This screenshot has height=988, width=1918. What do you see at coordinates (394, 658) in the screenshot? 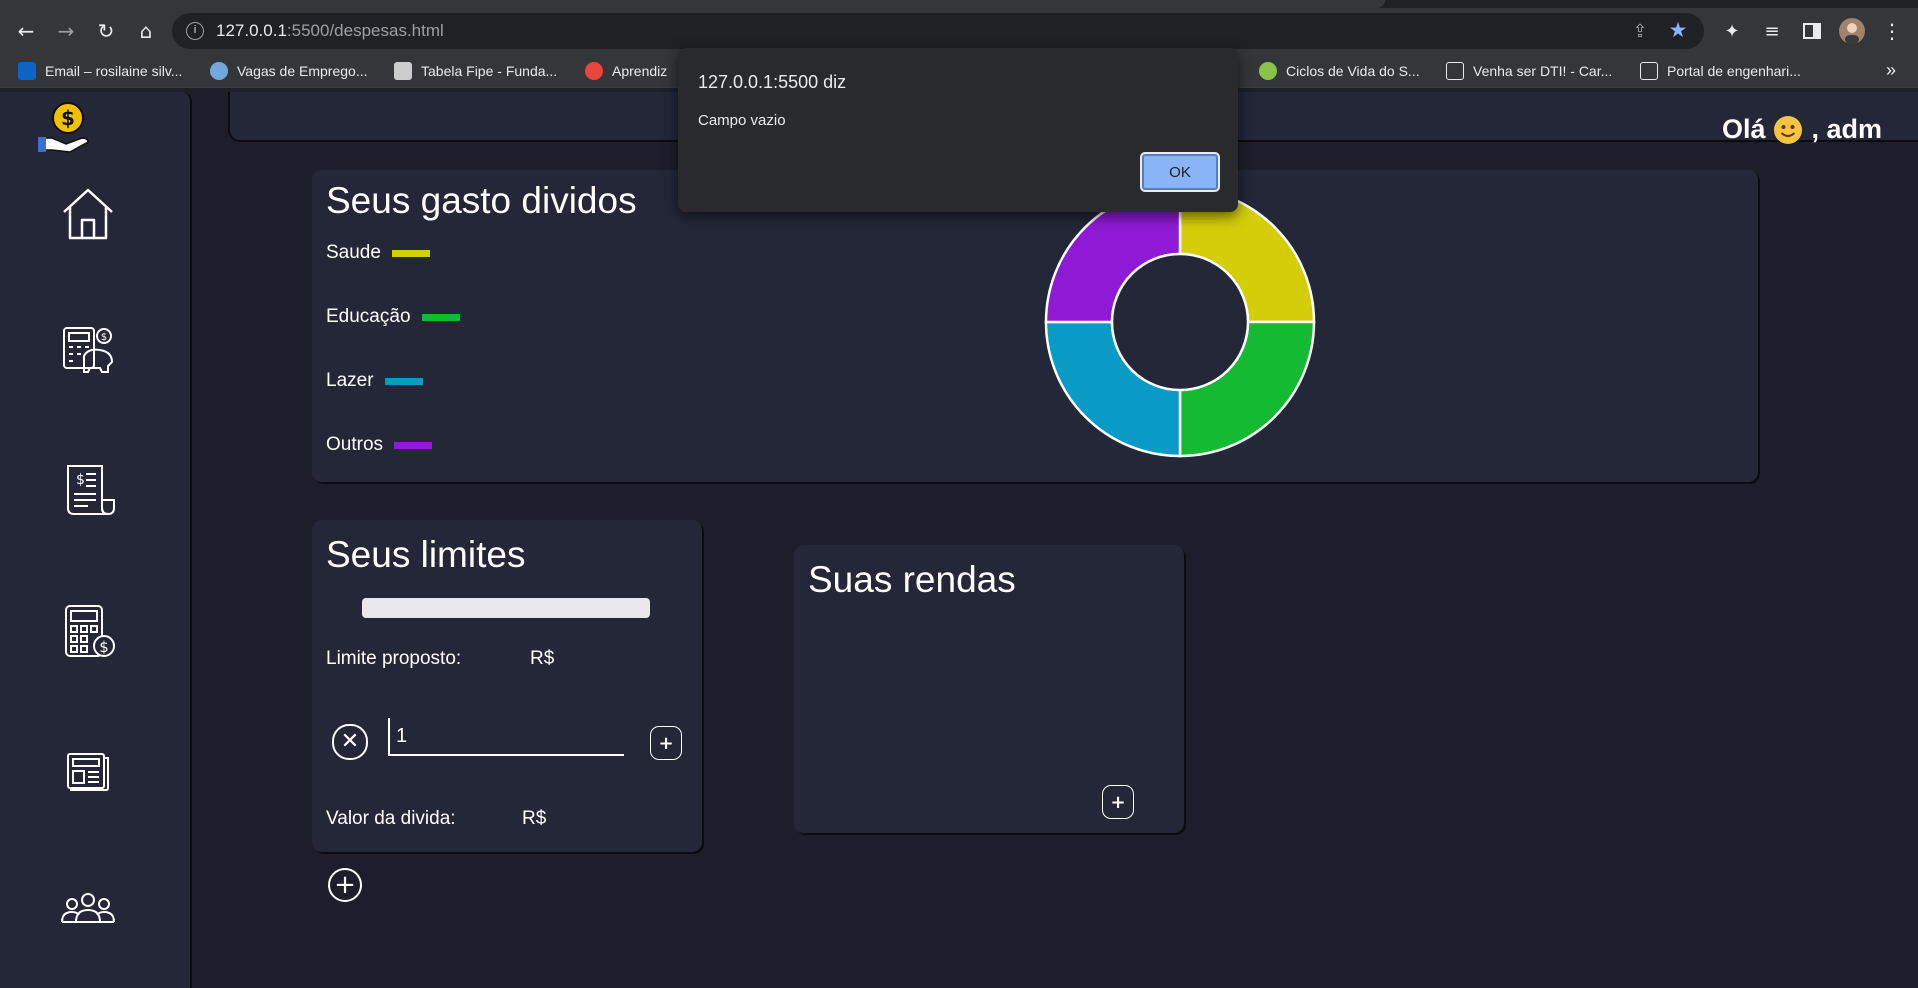
I see `proposed-limit-label: Limite proposto:` at bounding box center [394, 658].